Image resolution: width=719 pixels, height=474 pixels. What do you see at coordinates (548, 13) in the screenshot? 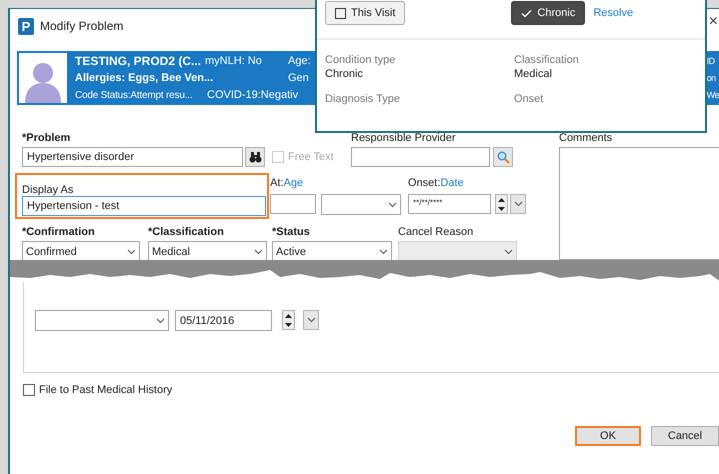
I see `toggle-button: Chronic` at bounding box center [548, 13].